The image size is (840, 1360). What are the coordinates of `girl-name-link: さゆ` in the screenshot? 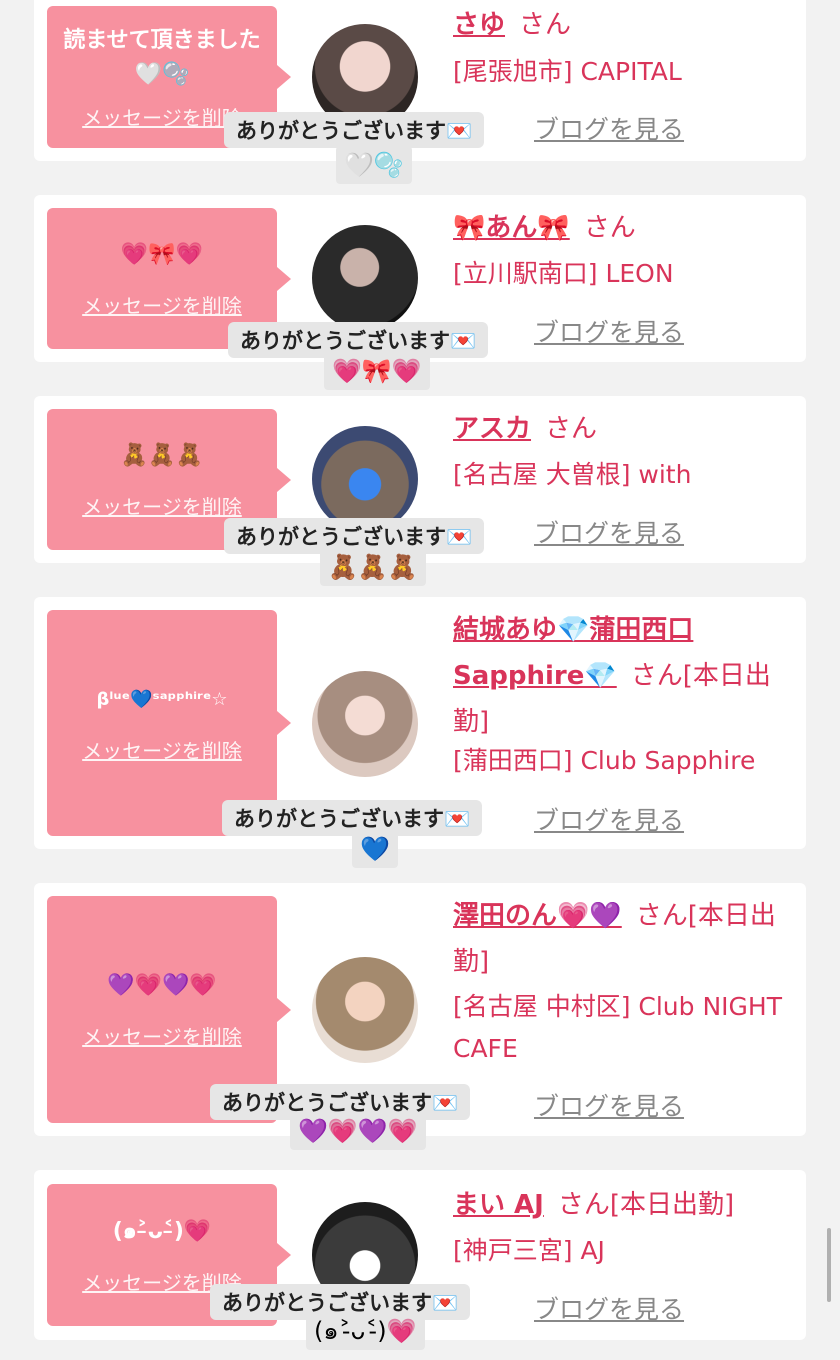 It's located at (479, 25).